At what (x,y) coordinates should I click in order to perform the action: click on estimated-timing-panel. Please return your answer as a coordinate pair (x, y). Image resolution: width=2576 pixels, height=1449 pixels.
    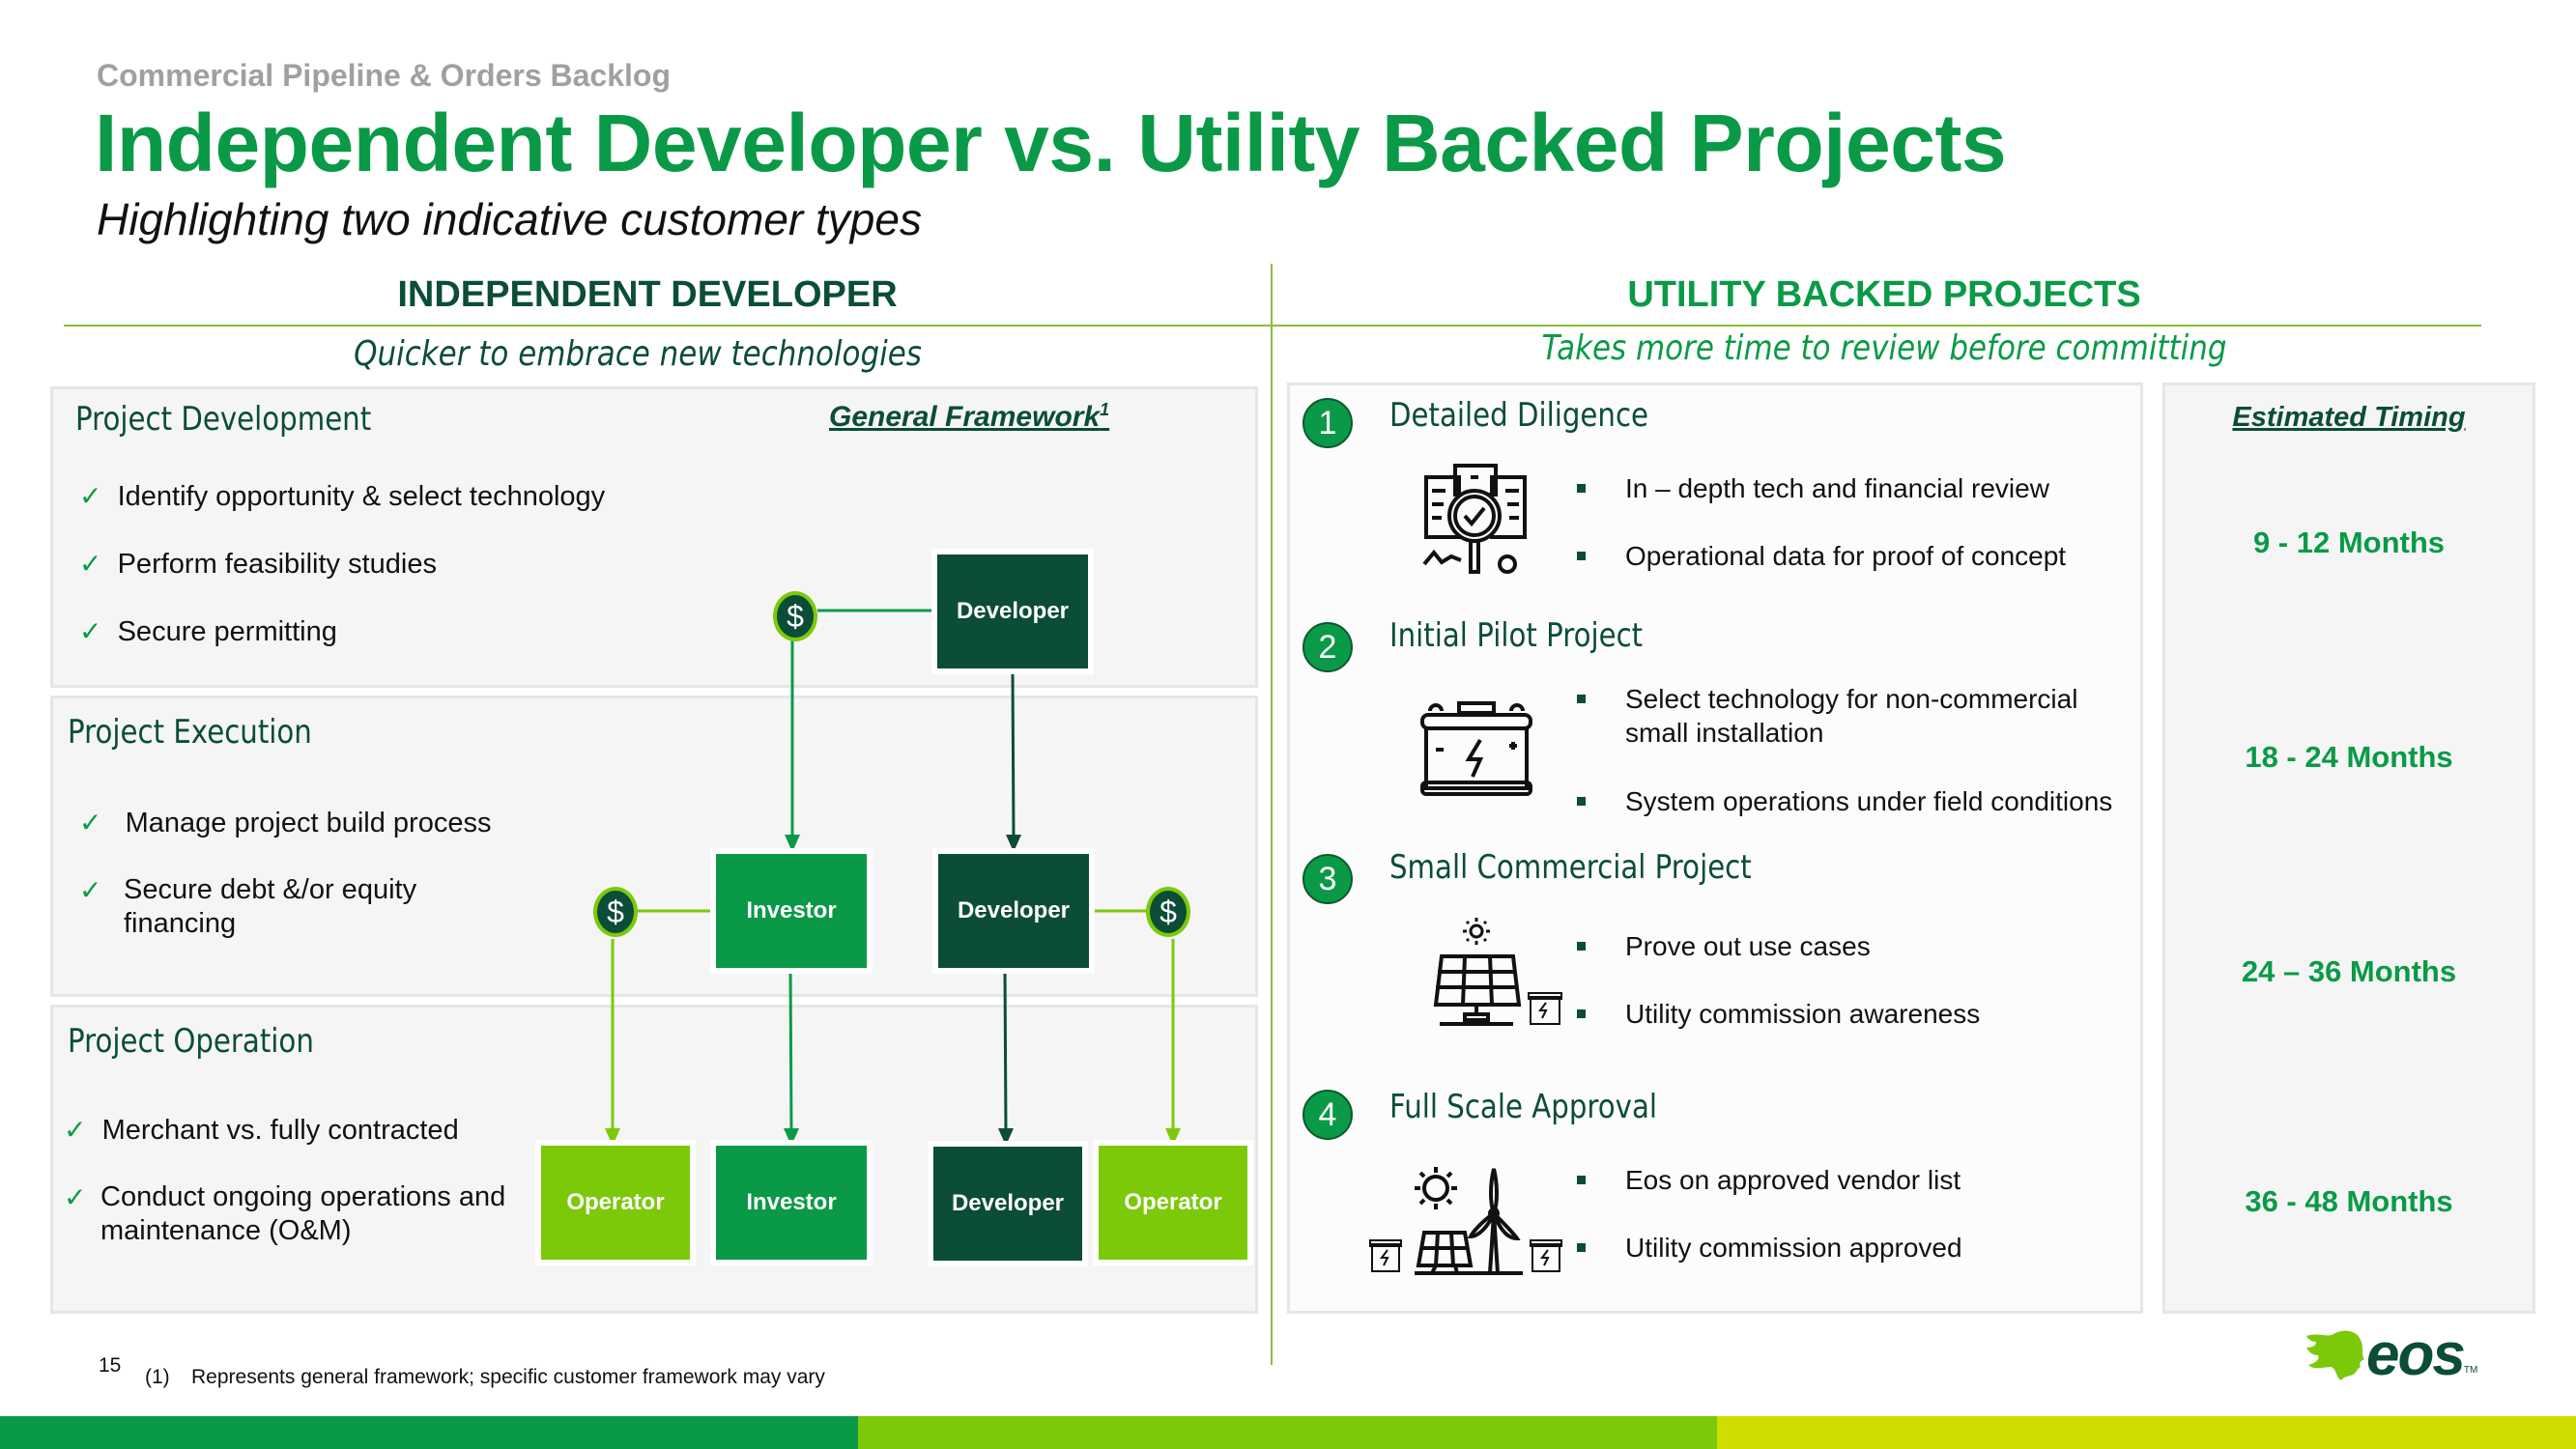
    Looking at the image, I should click on (2349, 848).